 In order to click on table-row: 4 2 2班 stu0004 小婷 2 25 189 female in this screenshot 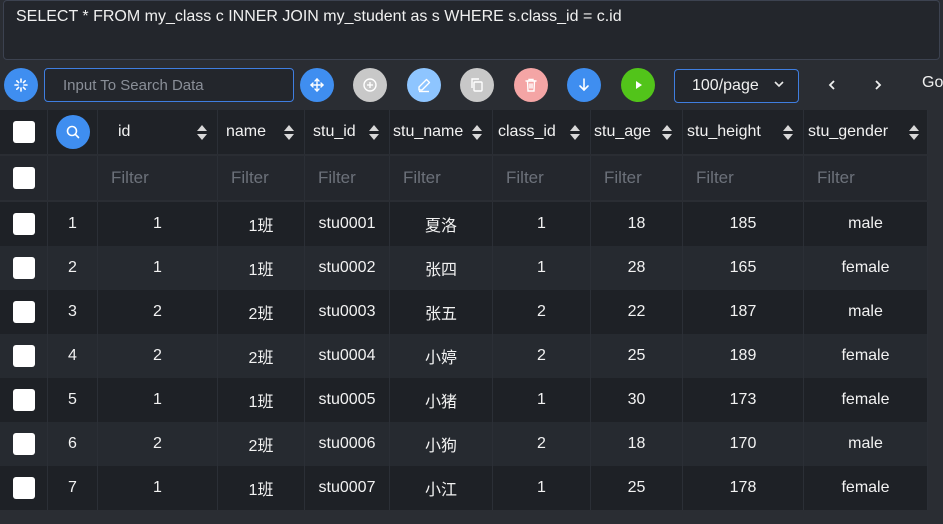, I will do `click(464, 356)`.